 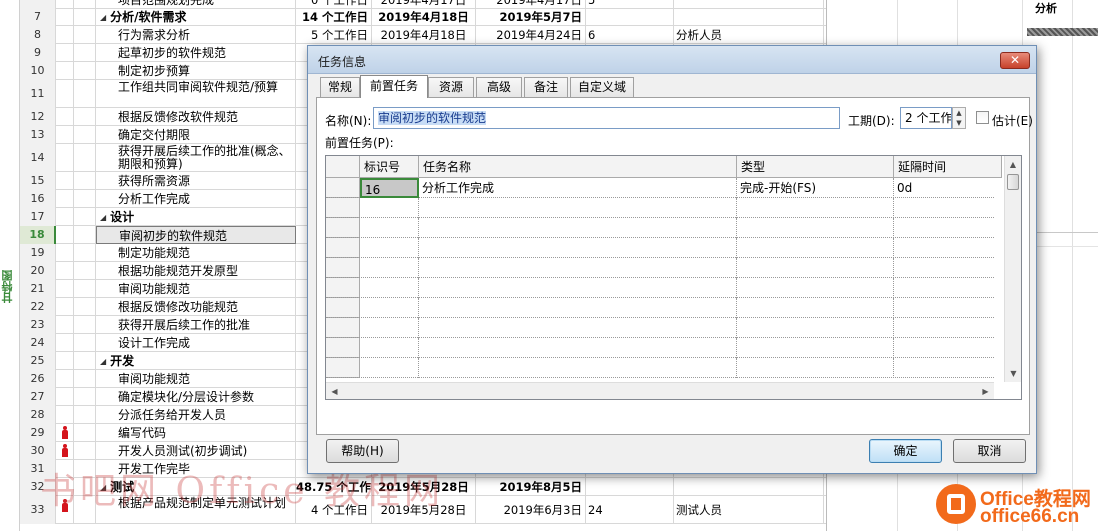 What do you see at coordinates (926, 118) in the screenshot?
I see `duration-input: 2 个工作` at bounding box center [926, 118].